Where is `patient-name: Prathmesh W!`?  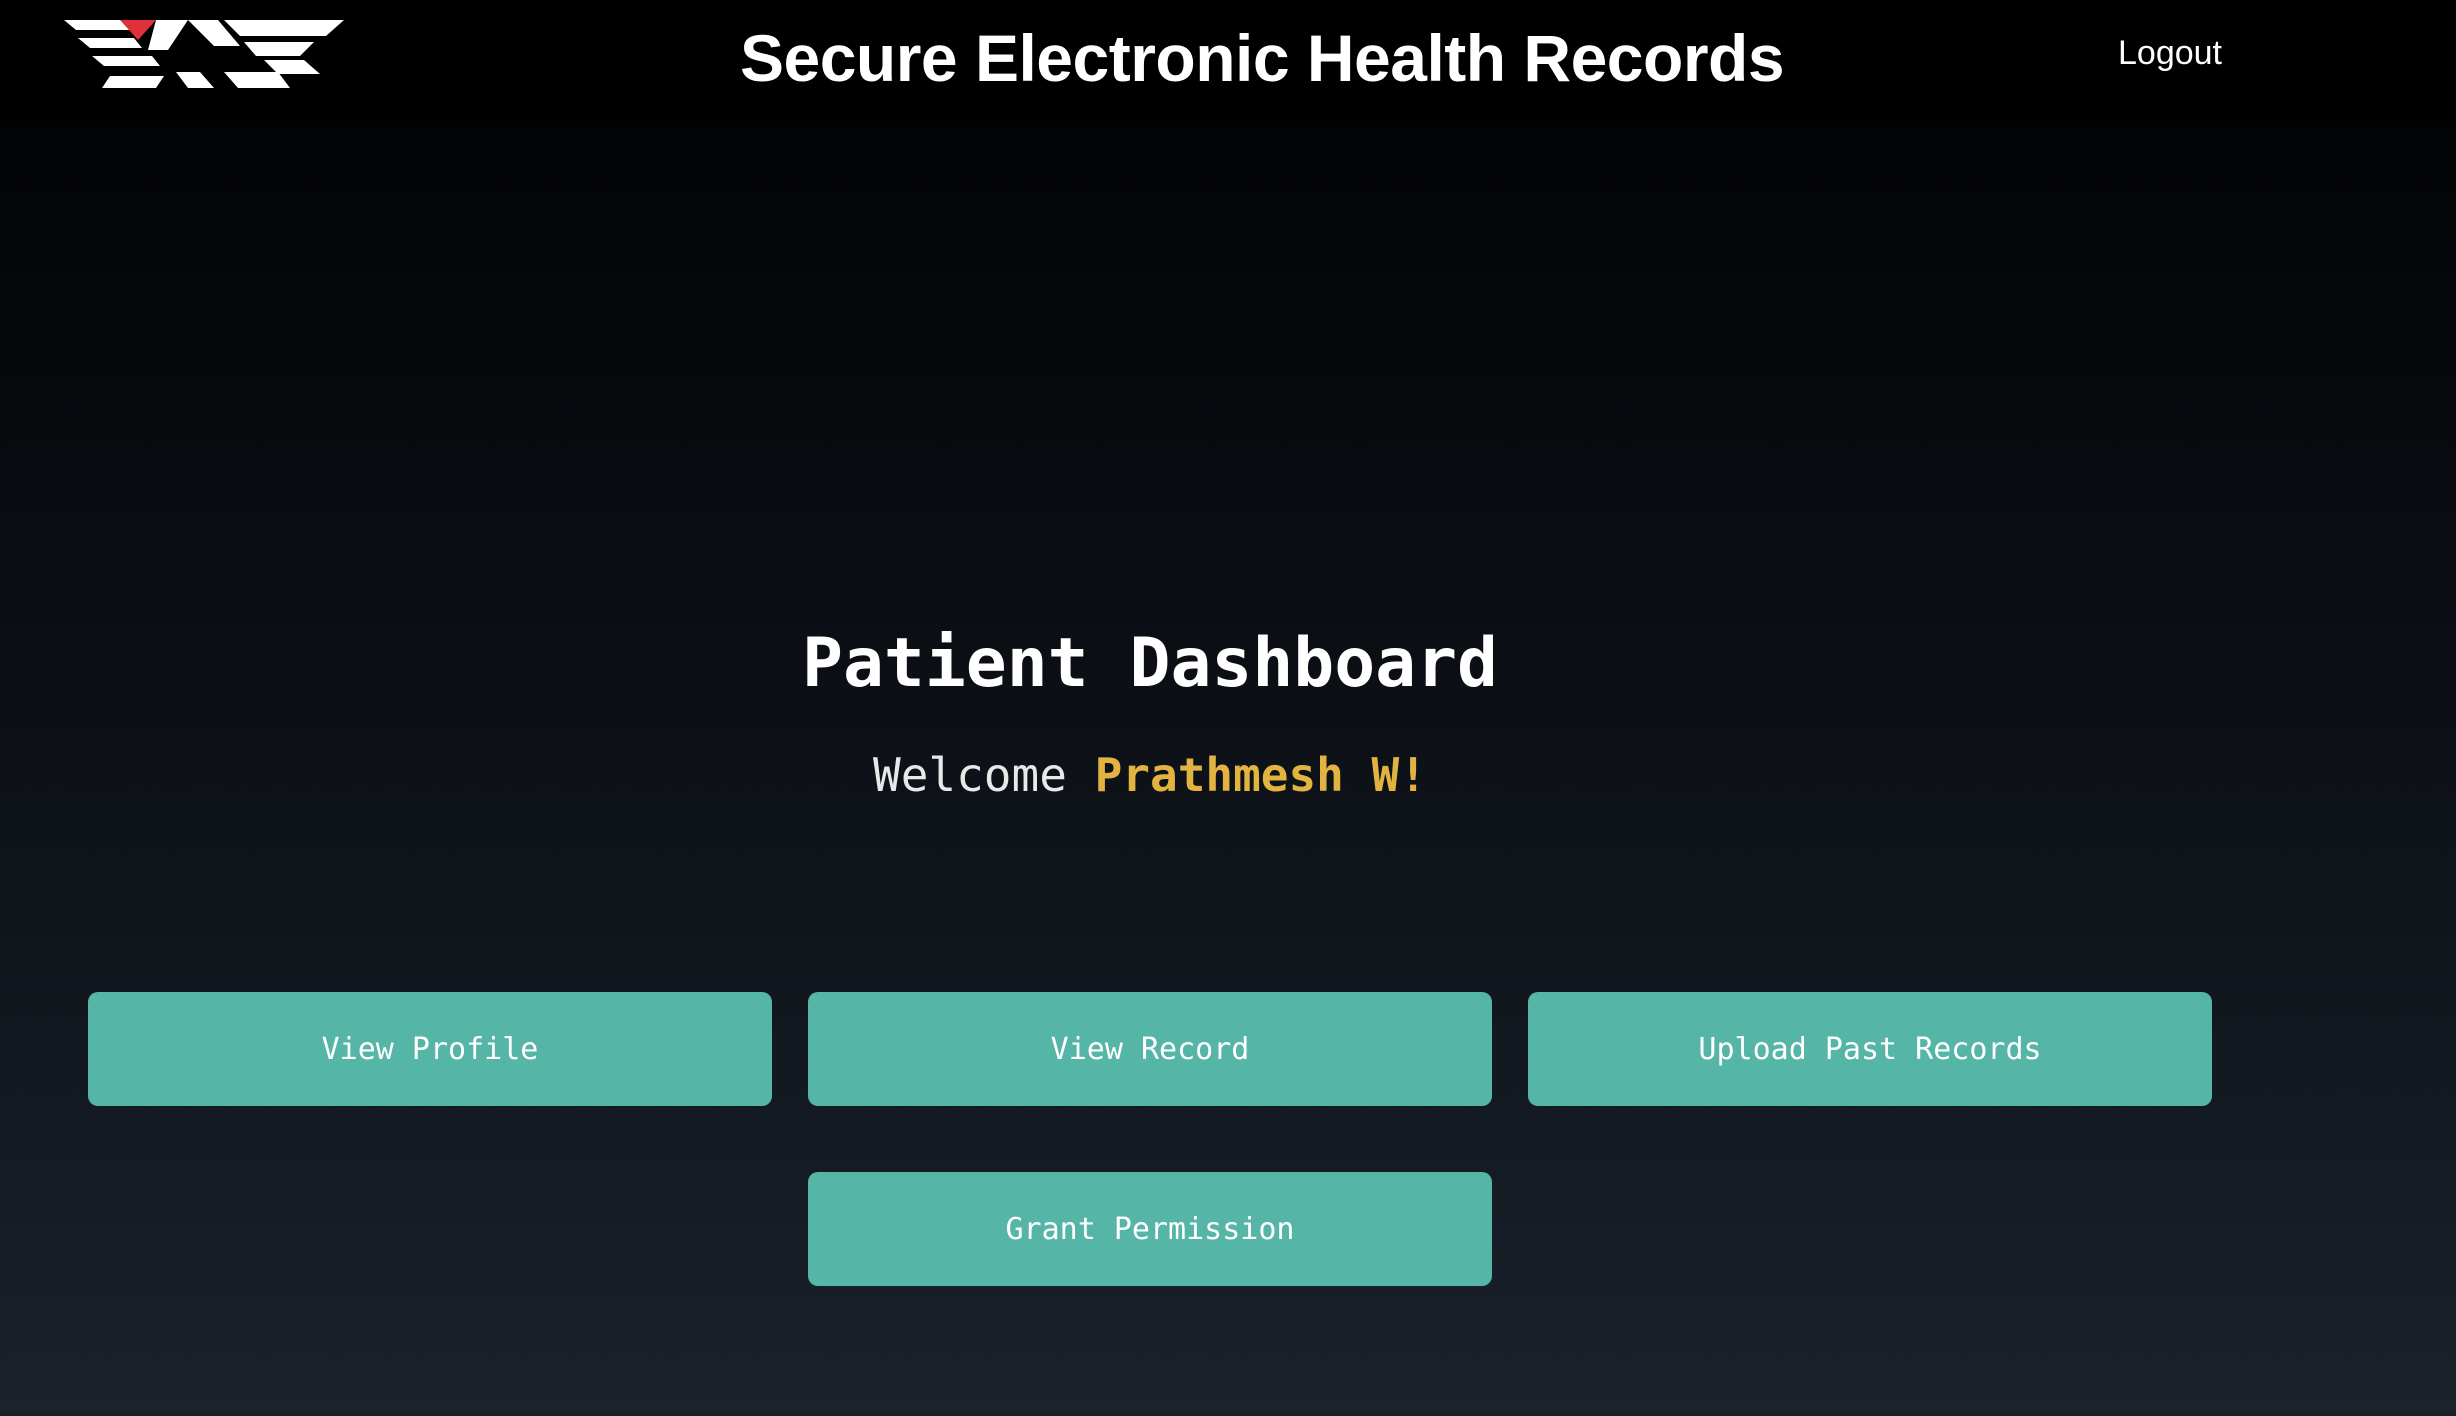 patient-name: Prathmesh W! is located at coordinates (1260, 775).